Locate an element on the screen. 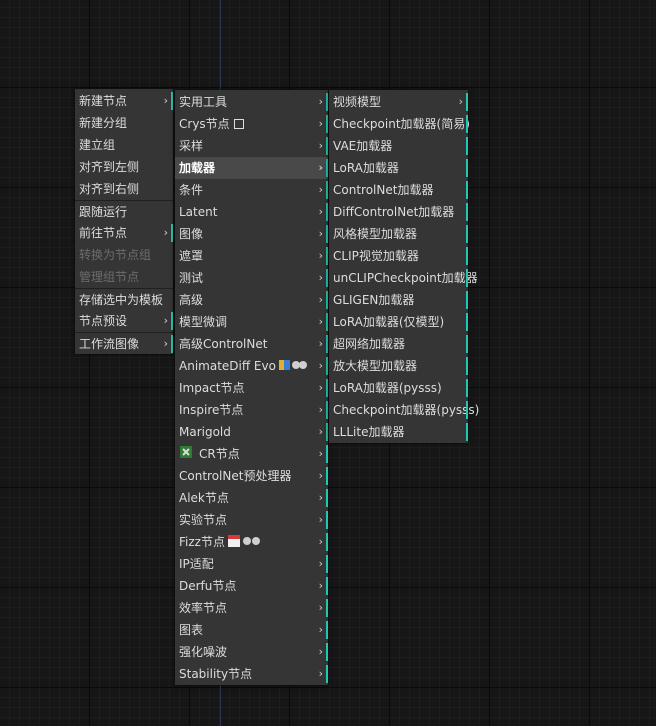 This screenshot has width=656, height=726. menu-item-label: IP适配 is located at coordinates (196, 564).